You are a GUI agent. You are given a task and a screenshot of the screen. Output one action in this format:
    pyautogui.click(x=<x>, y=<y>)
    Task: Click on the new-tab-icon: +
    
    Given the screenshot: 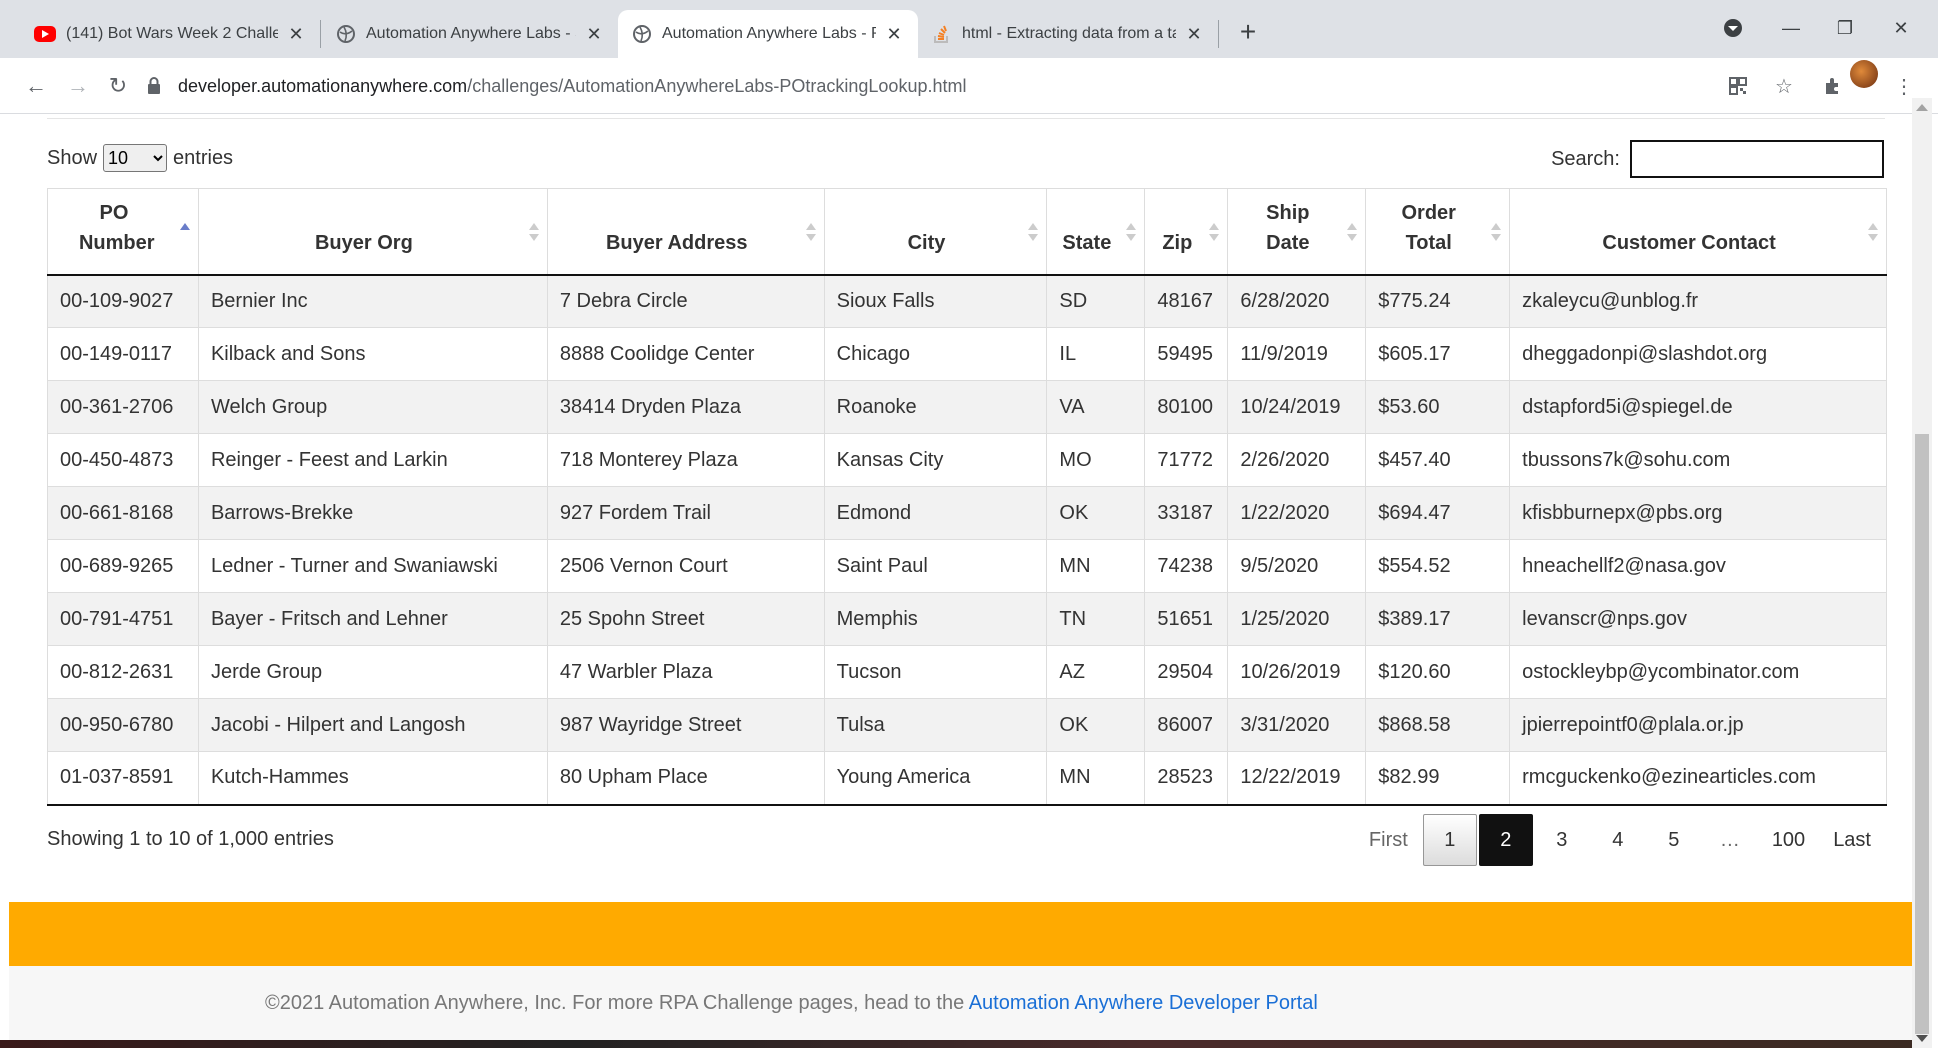 What is the action you would take?
    pyautogui.click(x=1248, y=32)
    